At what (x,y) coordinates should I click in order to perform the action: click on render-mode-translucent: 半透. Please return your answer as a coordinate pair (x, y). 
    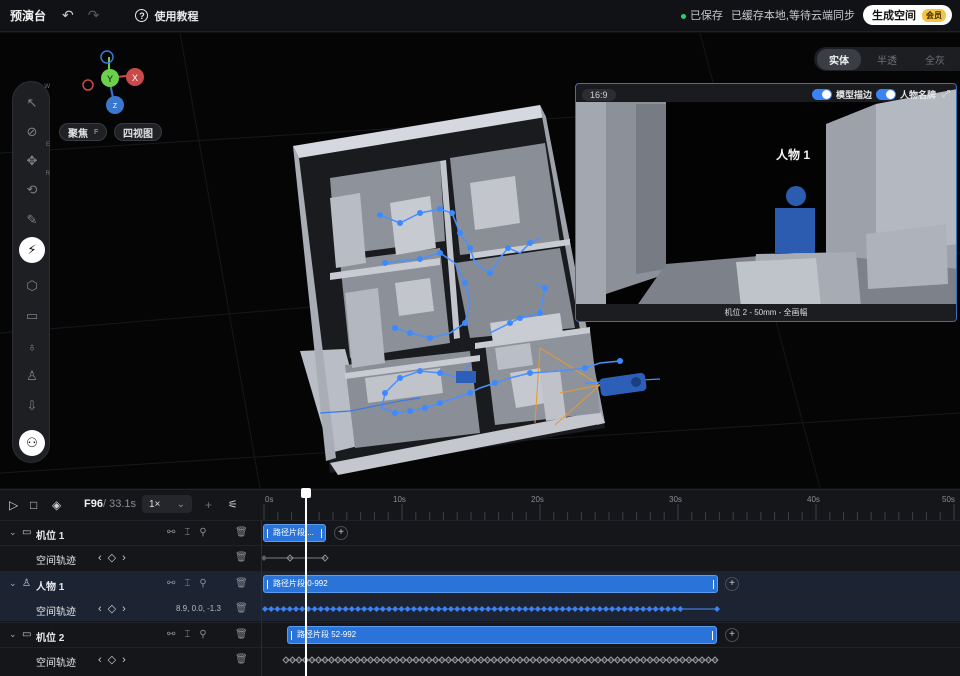
    Looking at the image, I should click on (887, 59).